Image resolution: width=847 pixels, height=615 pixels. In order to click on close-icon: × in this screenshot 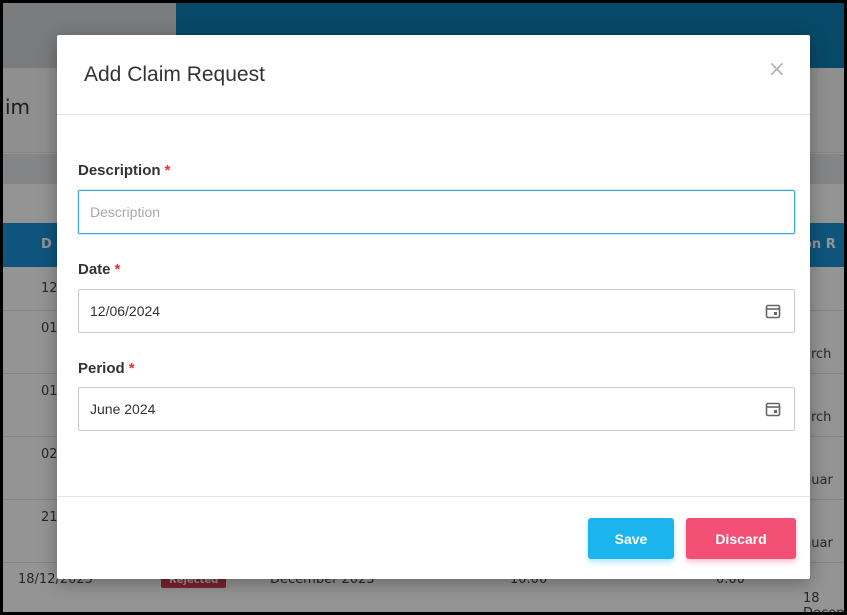, I will do `click(777, 70)`.